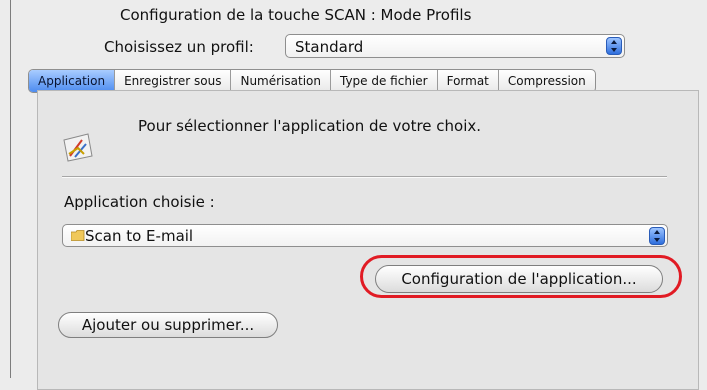 This screenshot has width=707, height=390. I want to click on tab-type-de-fichier: Type de fichier, so click(384, 81).